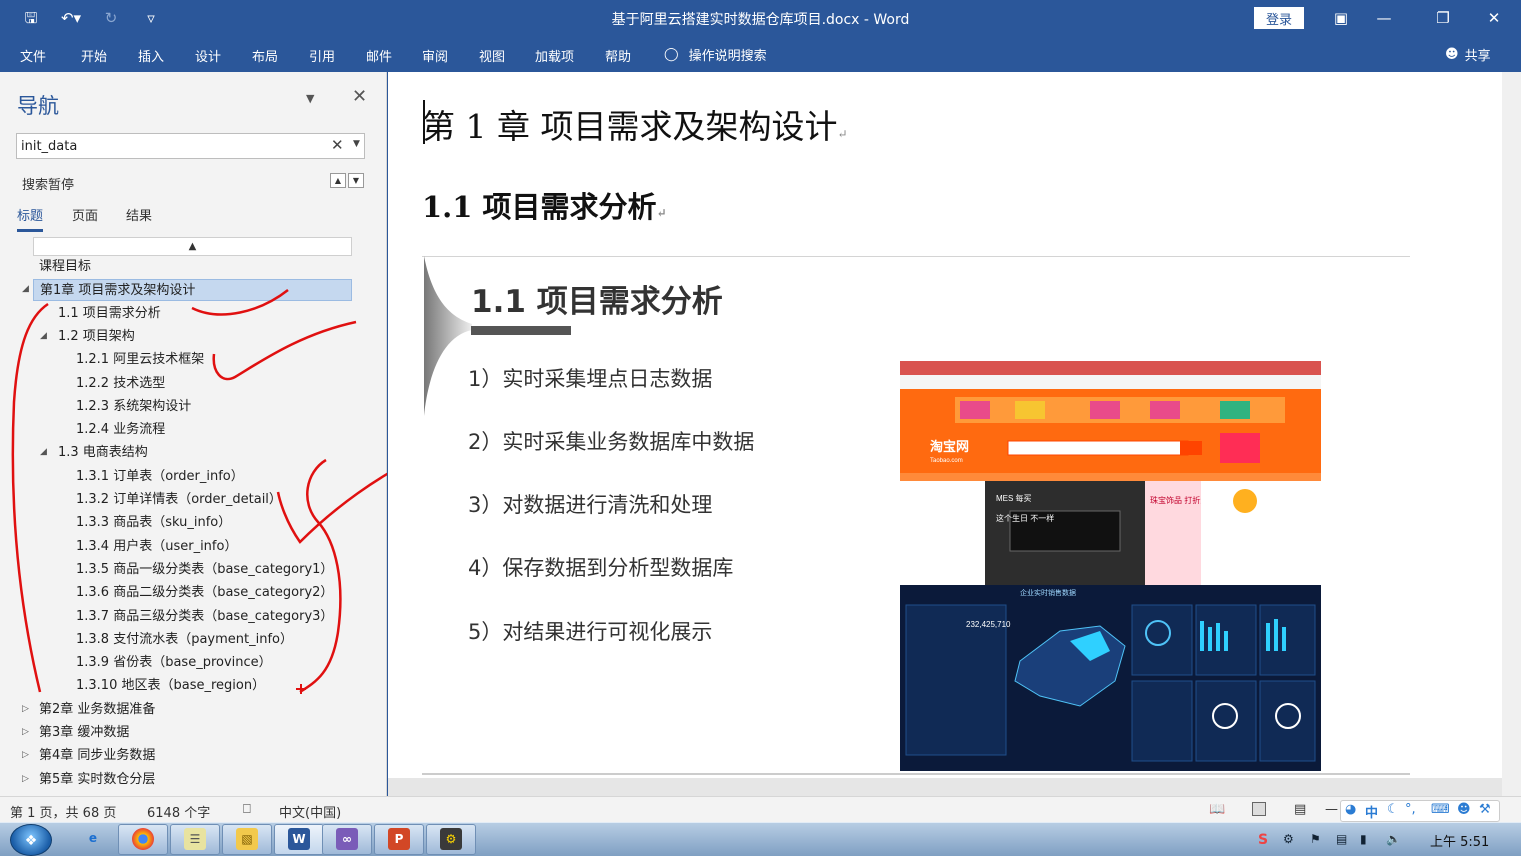 This screenshot has width=1521, height=856. What do you see at coordinates (597, 302) in the screenshot?
I see `slide-title: 1.1 项目需求分析` at bounding box center [597, 302].